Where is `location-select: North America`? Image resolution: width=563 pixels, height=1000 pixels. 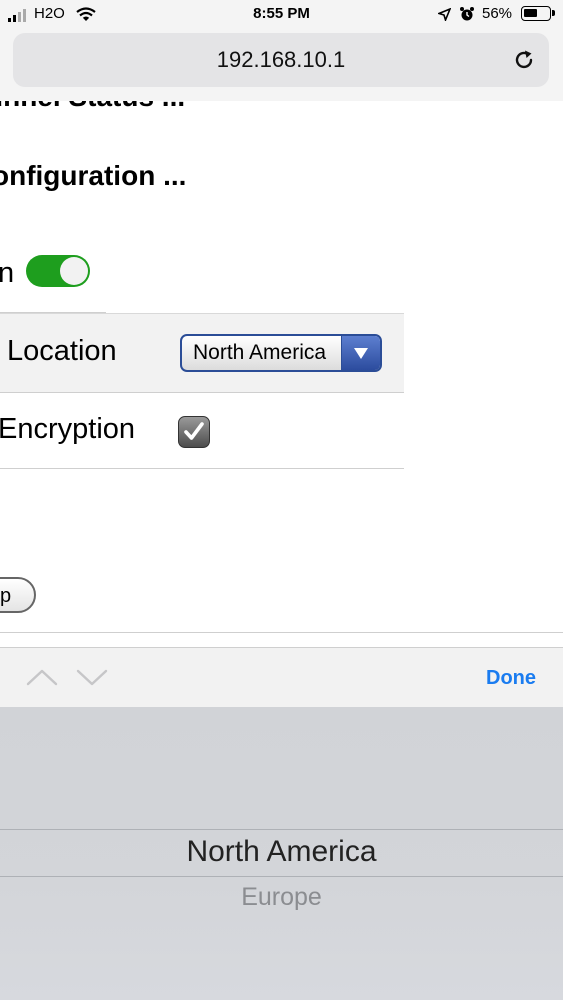
location-select: North America is located at coordinates (281, 353).